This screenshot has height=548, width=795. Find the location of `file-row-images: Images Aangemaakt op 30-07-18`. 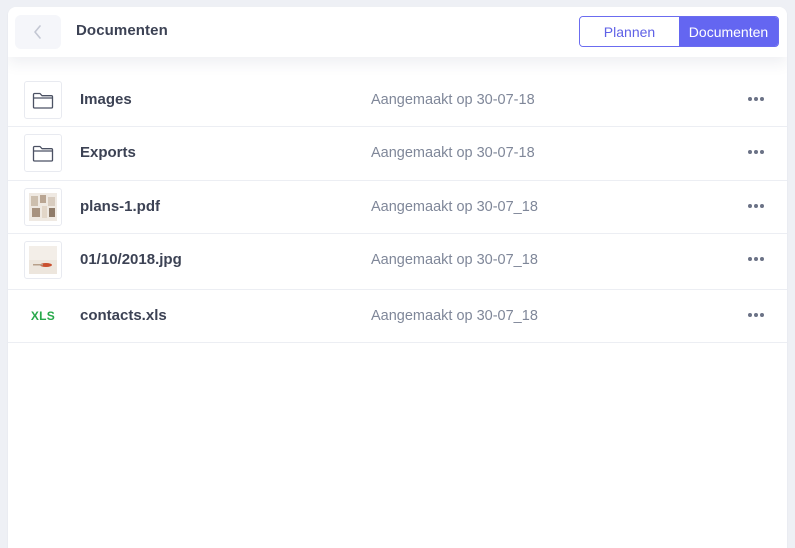

file-row-images: Images Aangemaakt op 30-07-18 is located at coordinates (397, 100).